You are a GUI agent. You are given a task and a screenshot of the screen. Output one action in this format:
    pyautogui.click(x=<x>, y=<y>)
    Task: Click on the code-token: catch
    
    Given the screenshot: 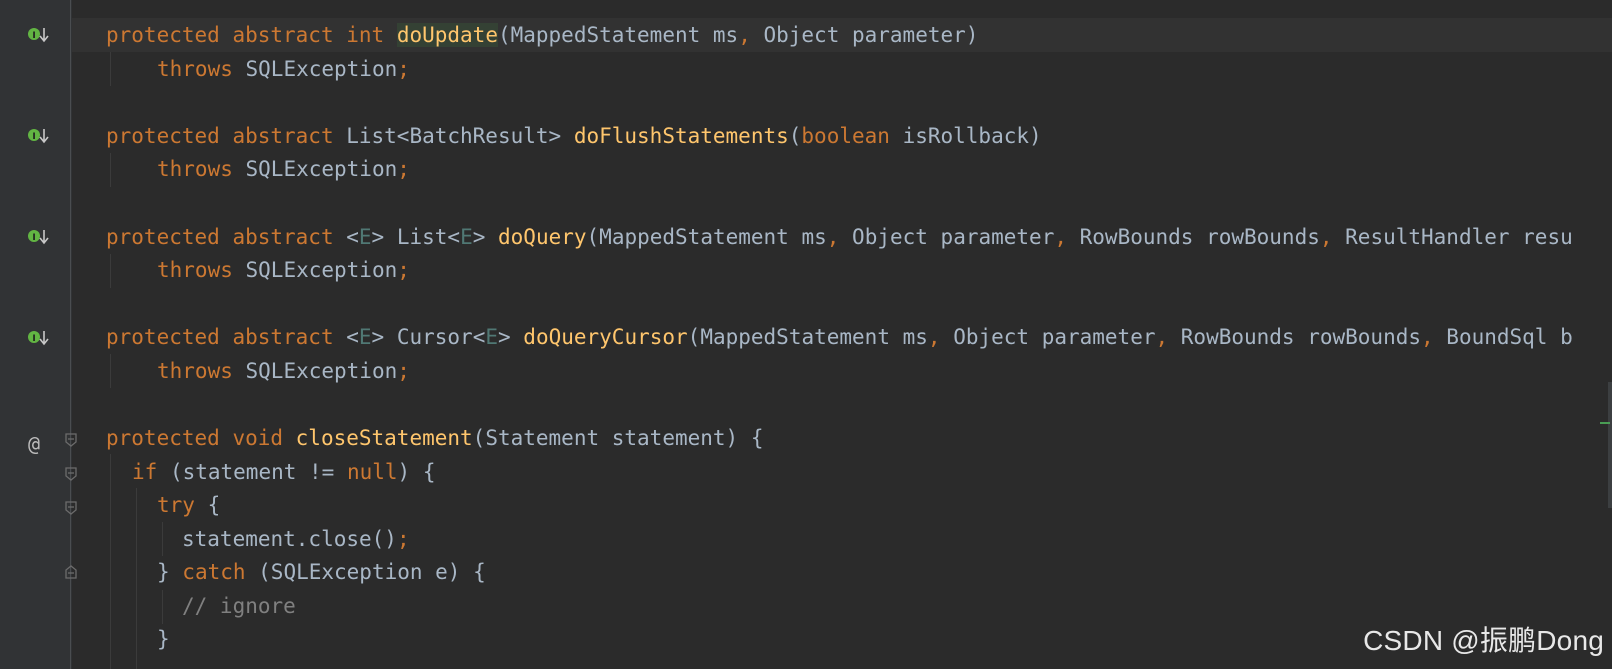 What is the action you would take?
    pyautogui.click(x=220, y=572)
    